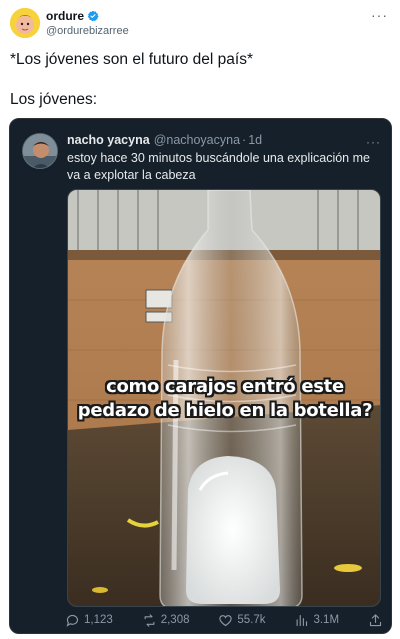  I want to click on share-icon, so click(375, 619).